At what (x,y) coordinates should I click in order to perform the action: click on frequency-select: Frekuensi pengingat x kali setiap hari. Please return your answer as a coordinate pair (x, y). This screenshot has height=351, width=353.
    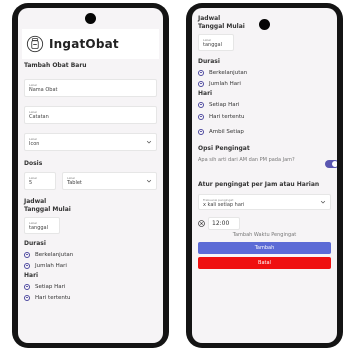
    Looking at the image, I should click on (264, 202).